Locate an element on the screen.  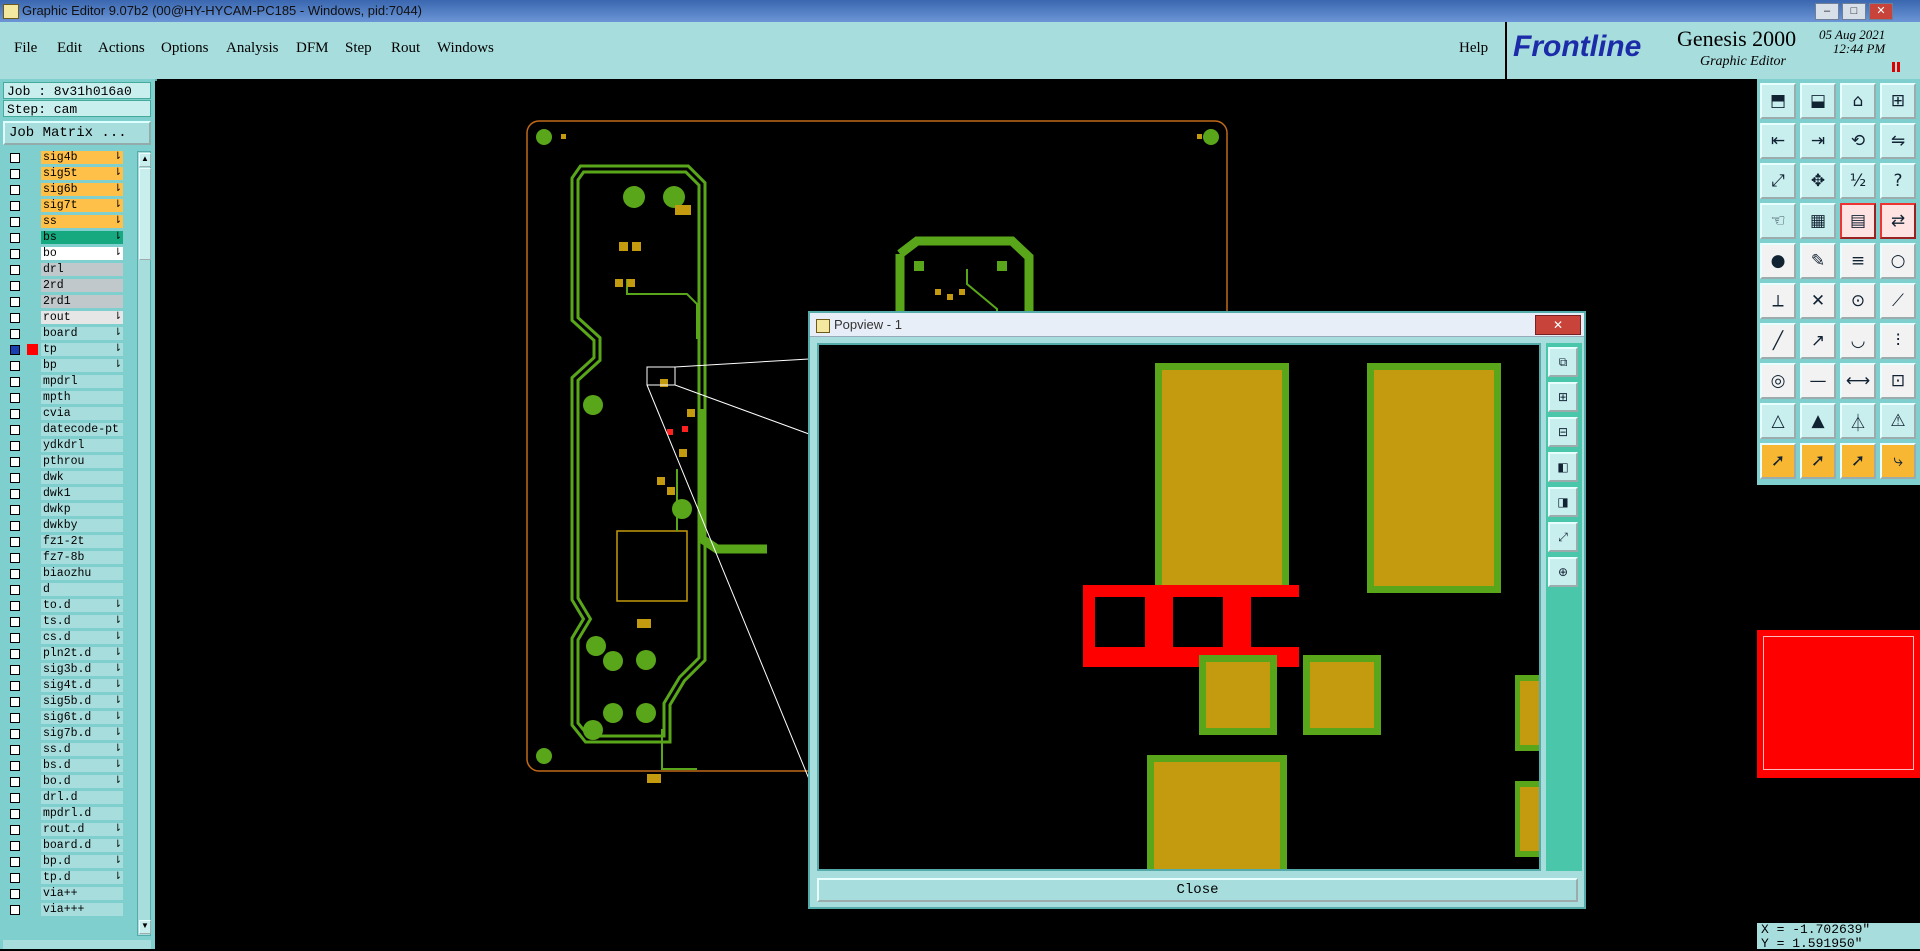
pan-icon: ⟲ is located at coordinates (1858, 141).